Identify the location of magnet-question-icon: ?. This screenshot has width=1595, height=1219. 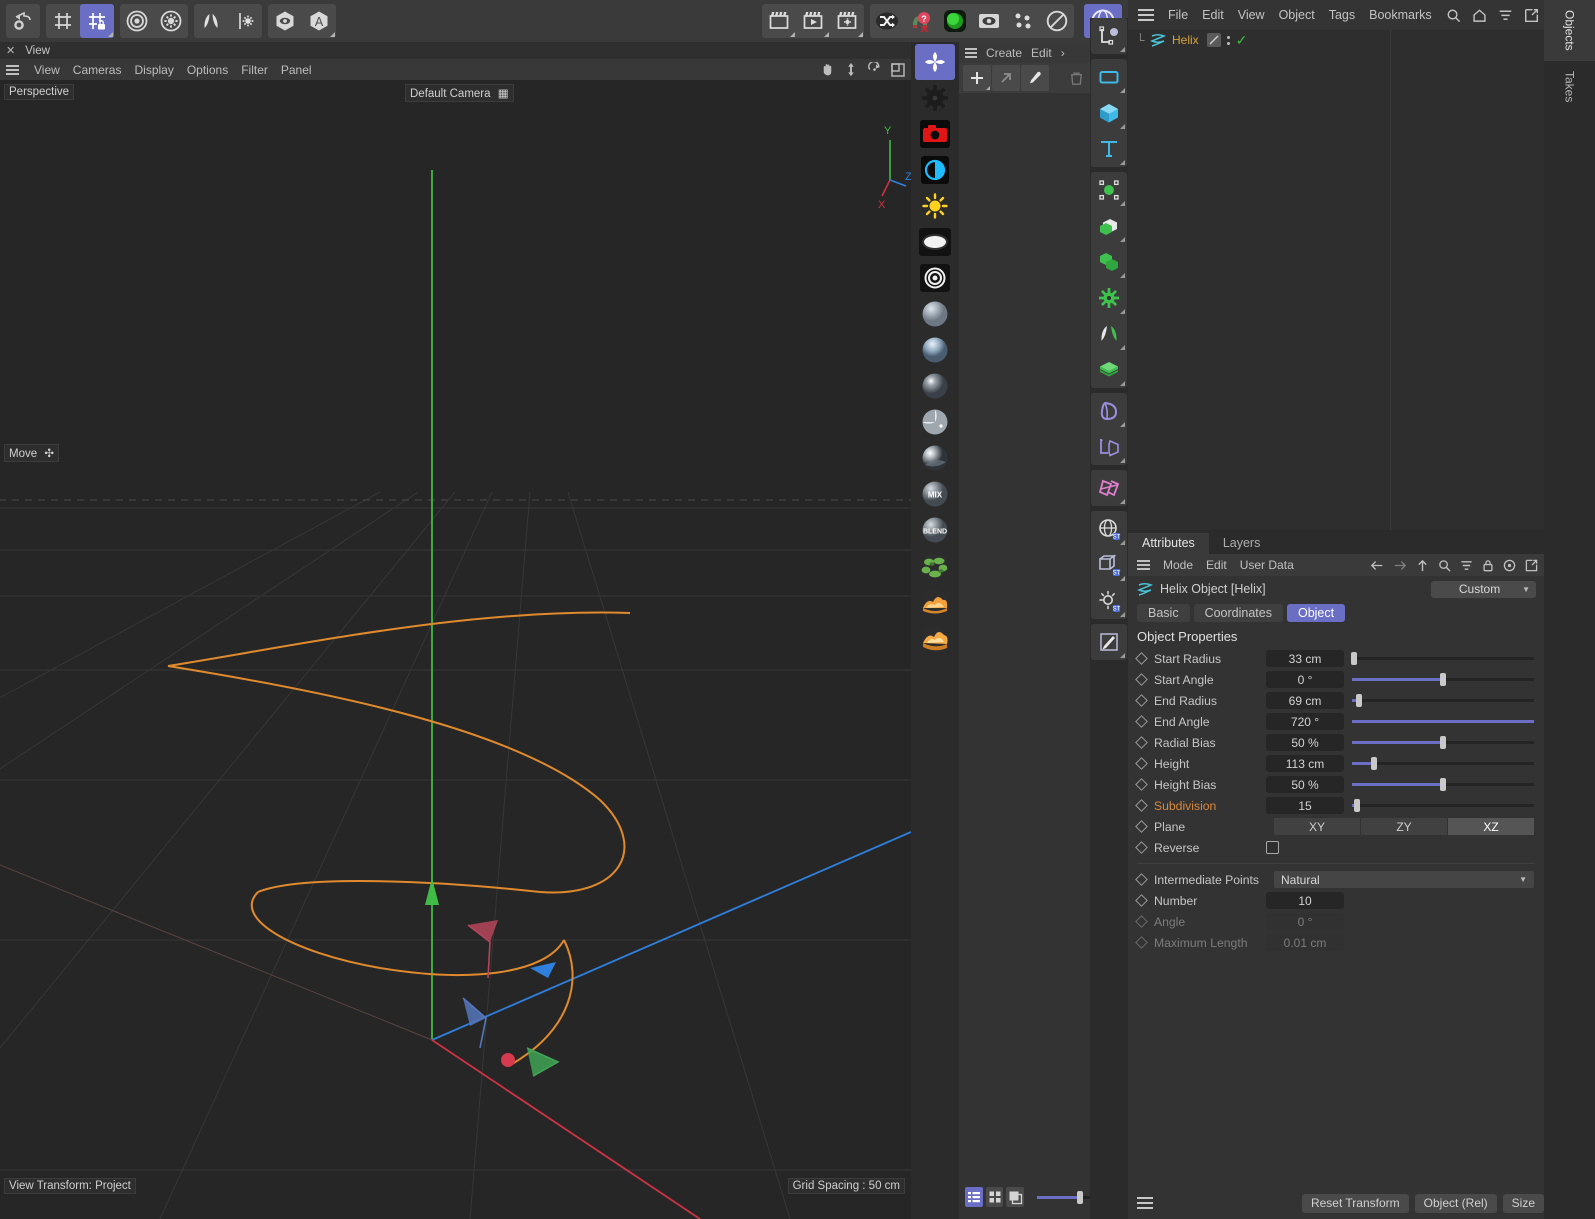
(921, 21).